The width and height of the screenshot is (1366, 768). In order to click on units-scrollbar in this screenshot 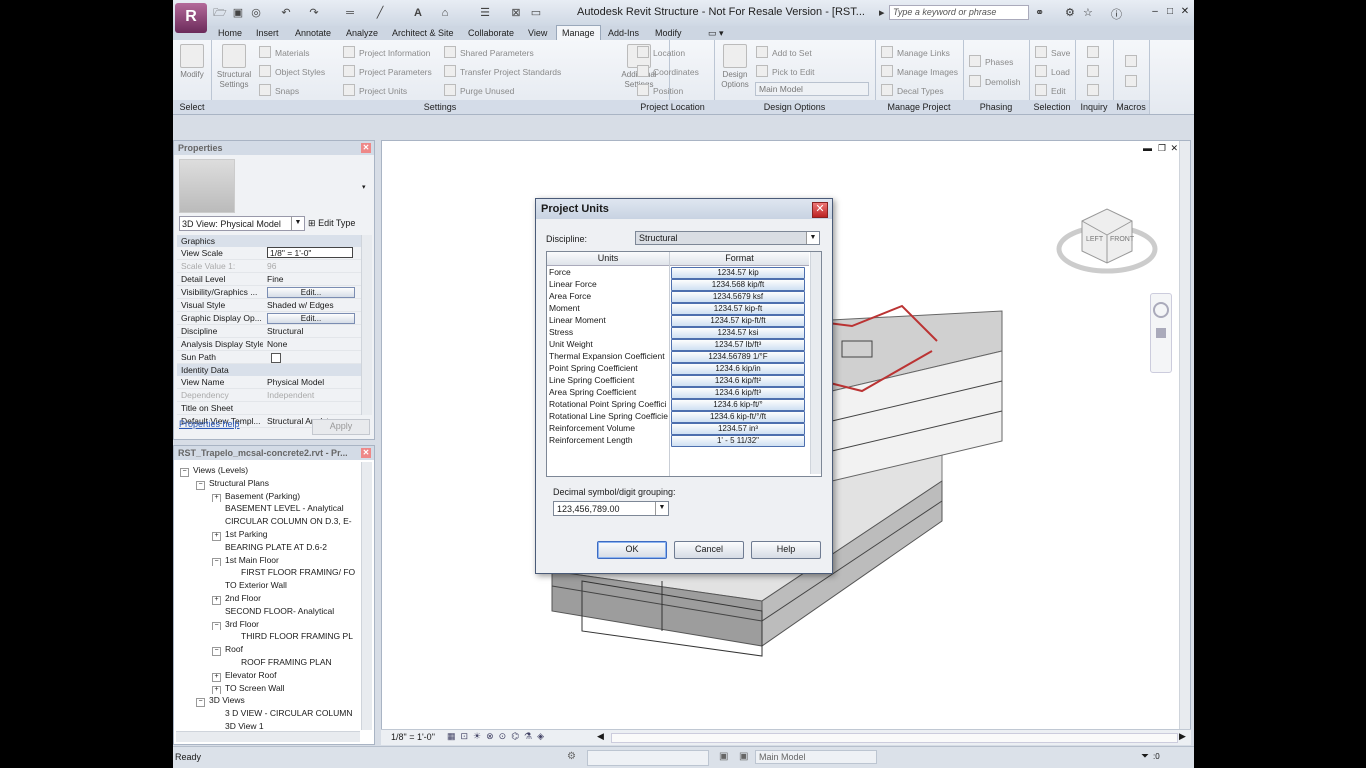, I will do `click(815, 363)`.